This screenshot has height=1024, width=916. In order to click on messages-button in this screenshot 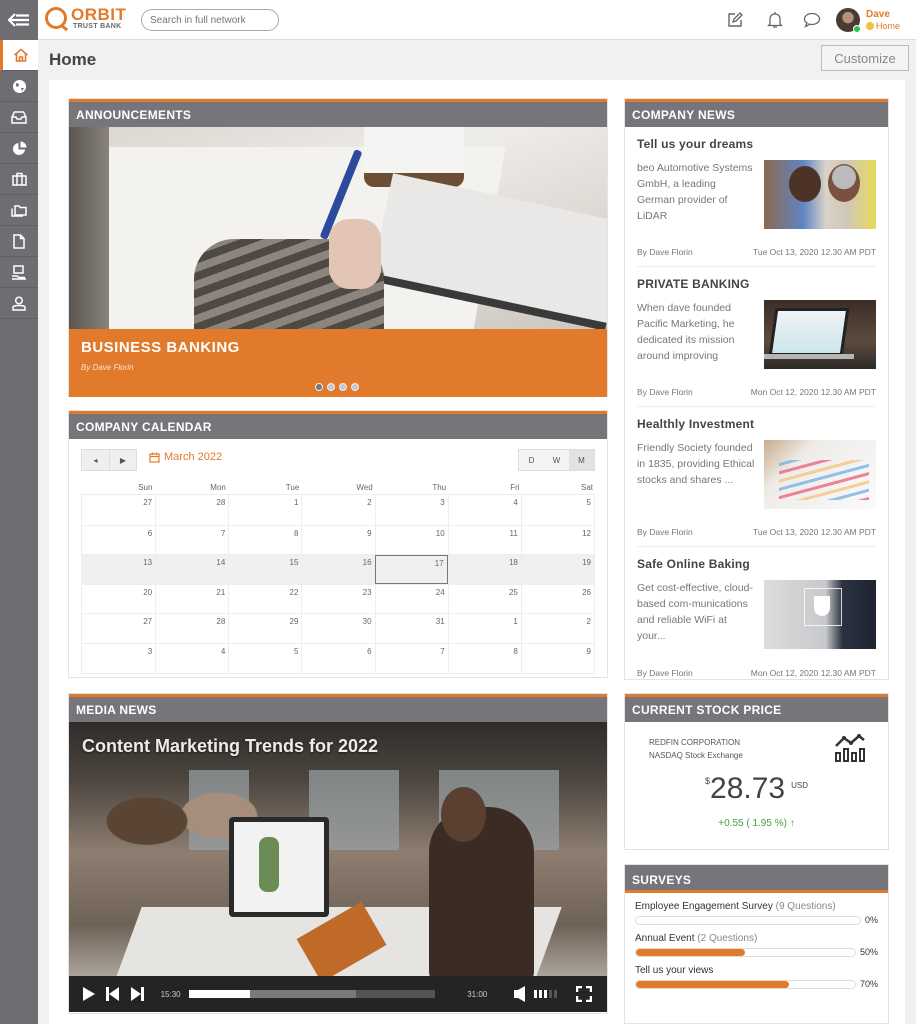, I will do `click(812, 20)`.